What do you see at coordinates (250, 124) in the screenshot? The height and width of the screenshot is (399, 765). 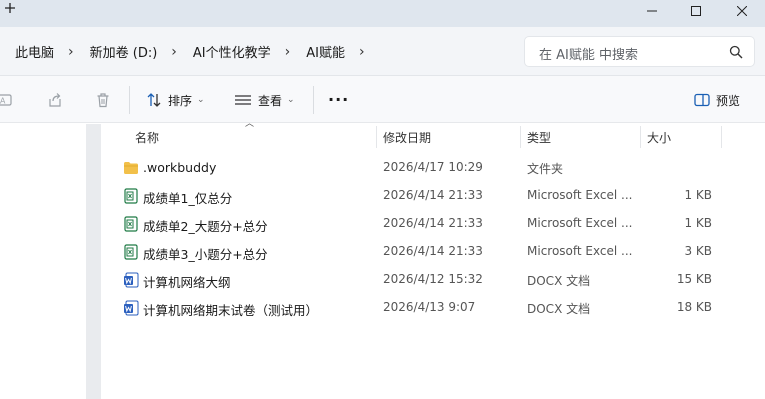 I see `sort-ascending-icon: ︿` at bounding box center [250, 124].